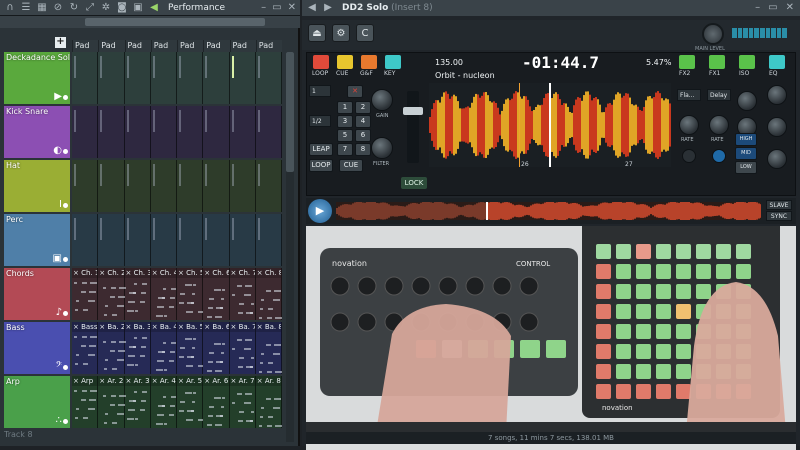 Image resolution: width=800 pixels, height=450 pixels. I want to click on play-icon: ▶, so click(320, 211).